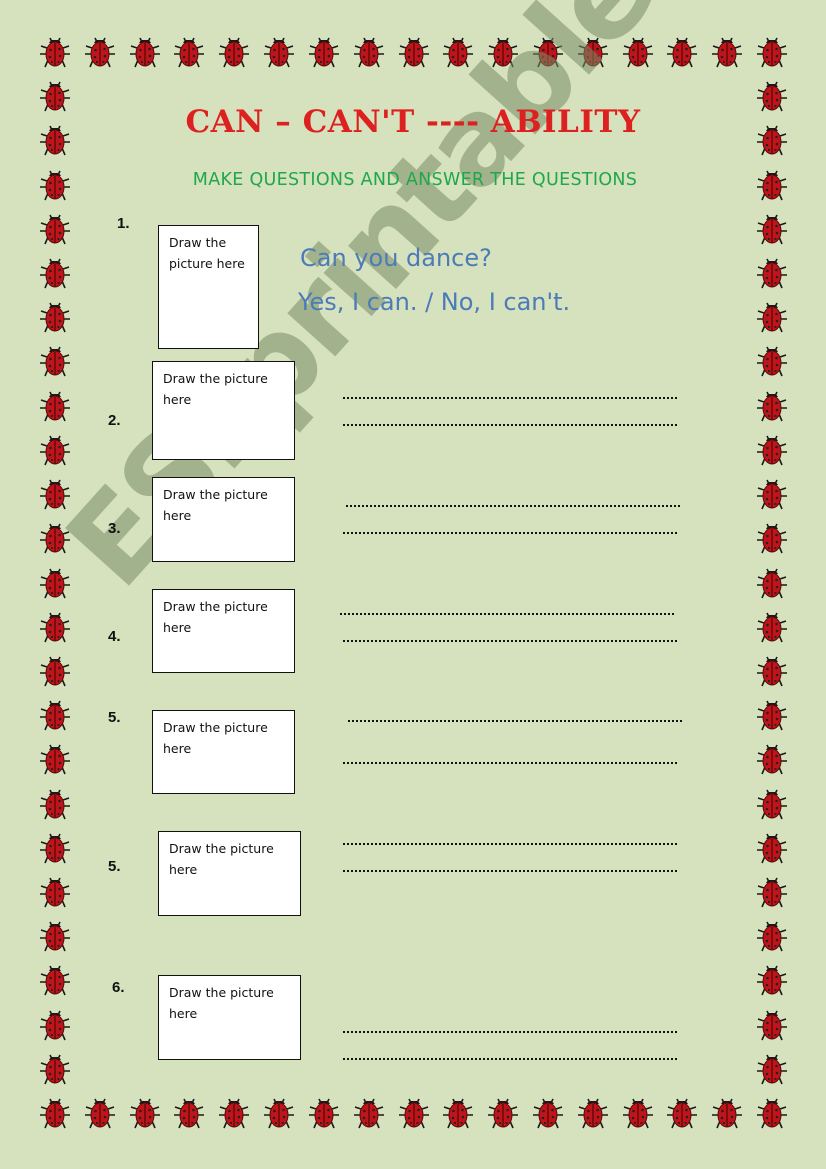 This screenshot has height=1169, width=826. What do you see at coordinates (114, 636) in the screenshot?
I see `item-number: 4.` at bounding box center [114, 636].